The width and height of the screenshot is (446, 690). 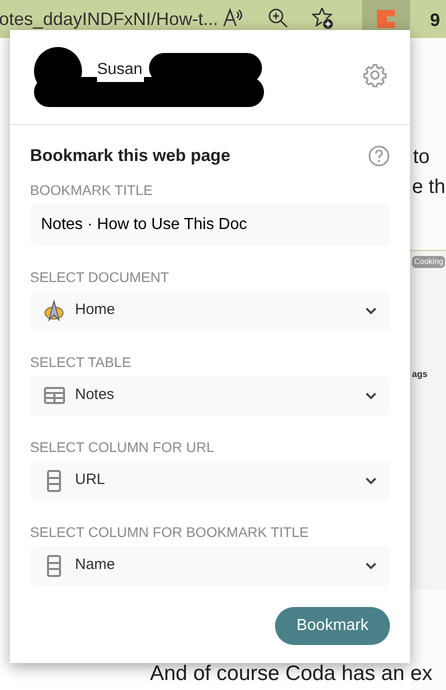 I want to click on page-text: to, so click(x=421, y=157).